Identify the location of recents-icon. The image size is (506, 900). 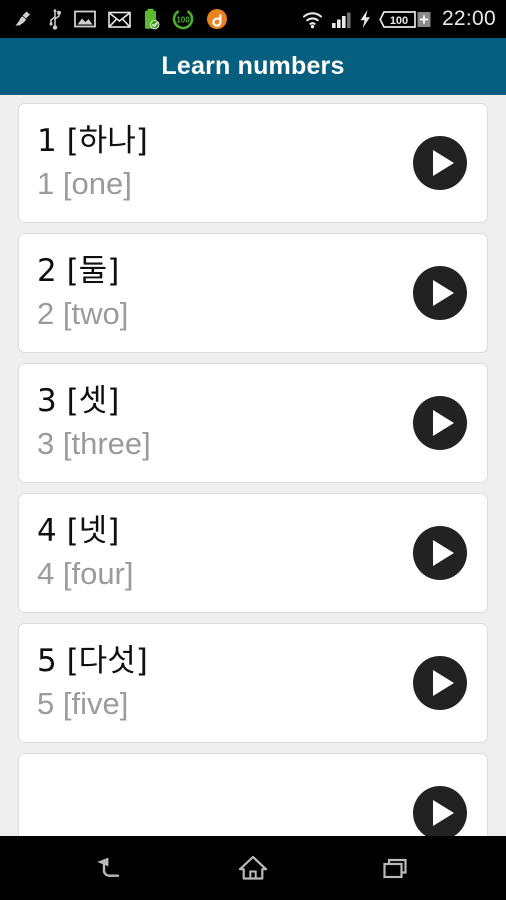
(395, 868).